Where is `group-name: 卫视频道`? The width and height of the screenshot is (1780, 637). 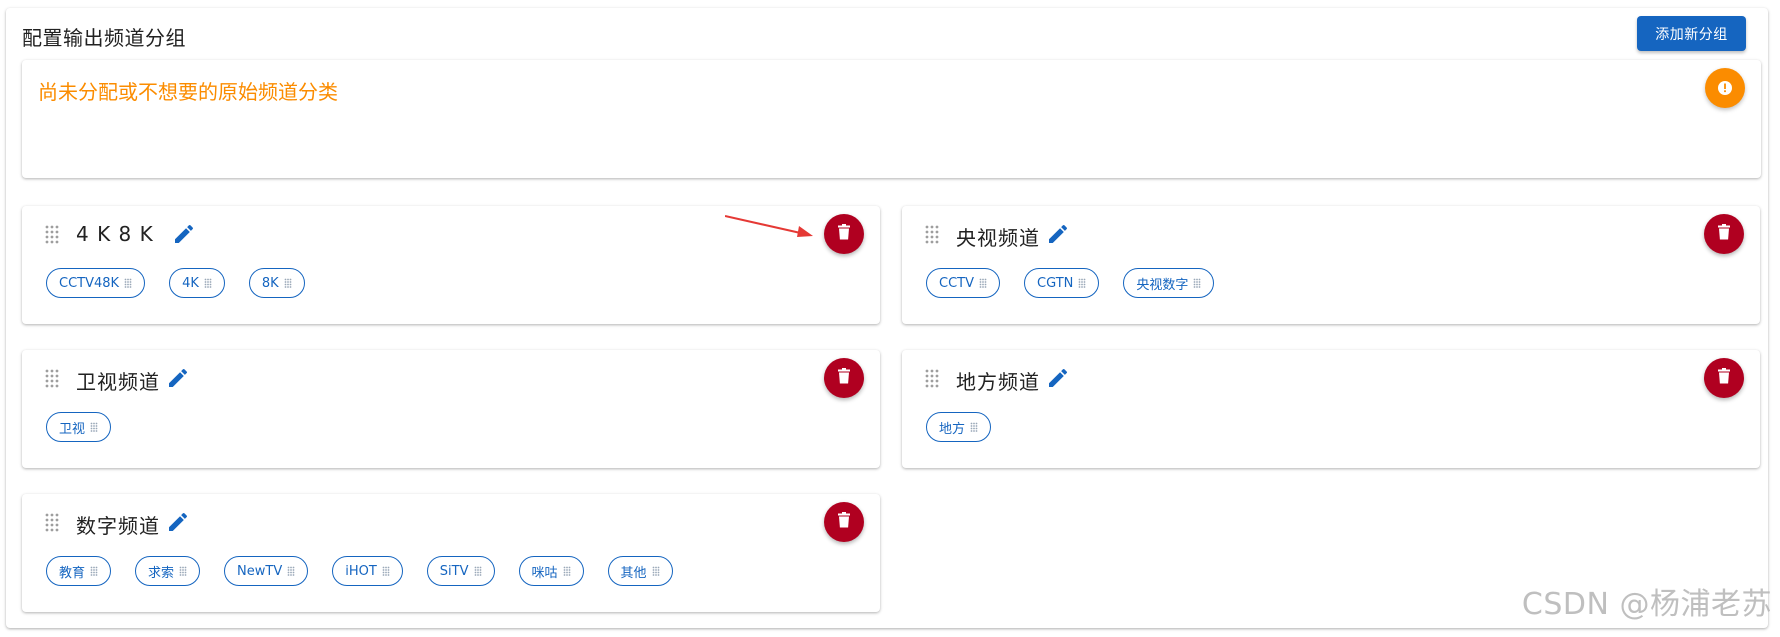
group-name: 卫视频道 is located at coordinates (118, 382).